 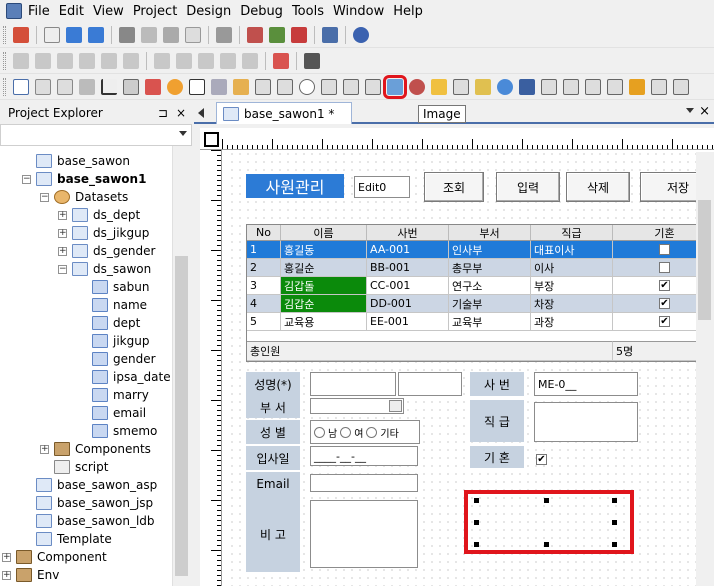 What do you see at coordinates (490, 250) in the screenshot?
I see `grid-cell: 인사부` at bounding box center [490, 250].